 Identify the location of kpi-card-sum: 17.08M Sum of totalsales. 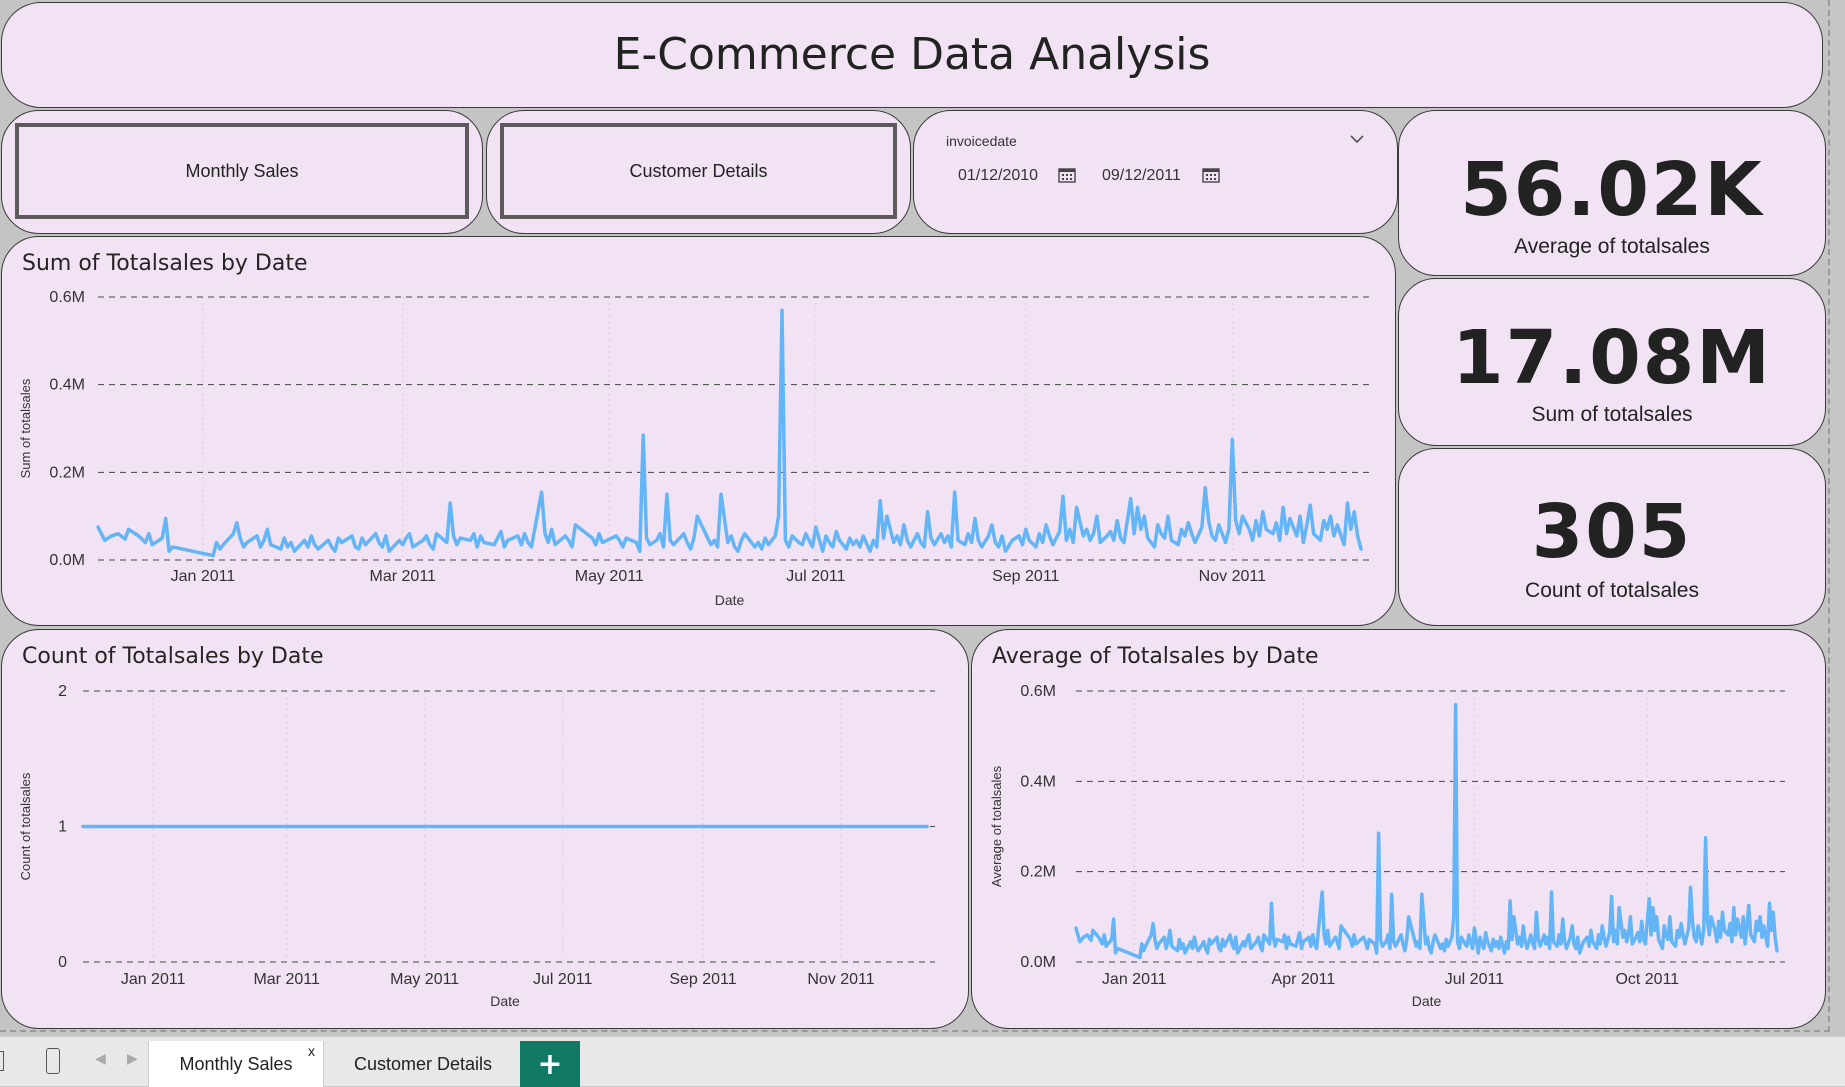
(1612, 362).